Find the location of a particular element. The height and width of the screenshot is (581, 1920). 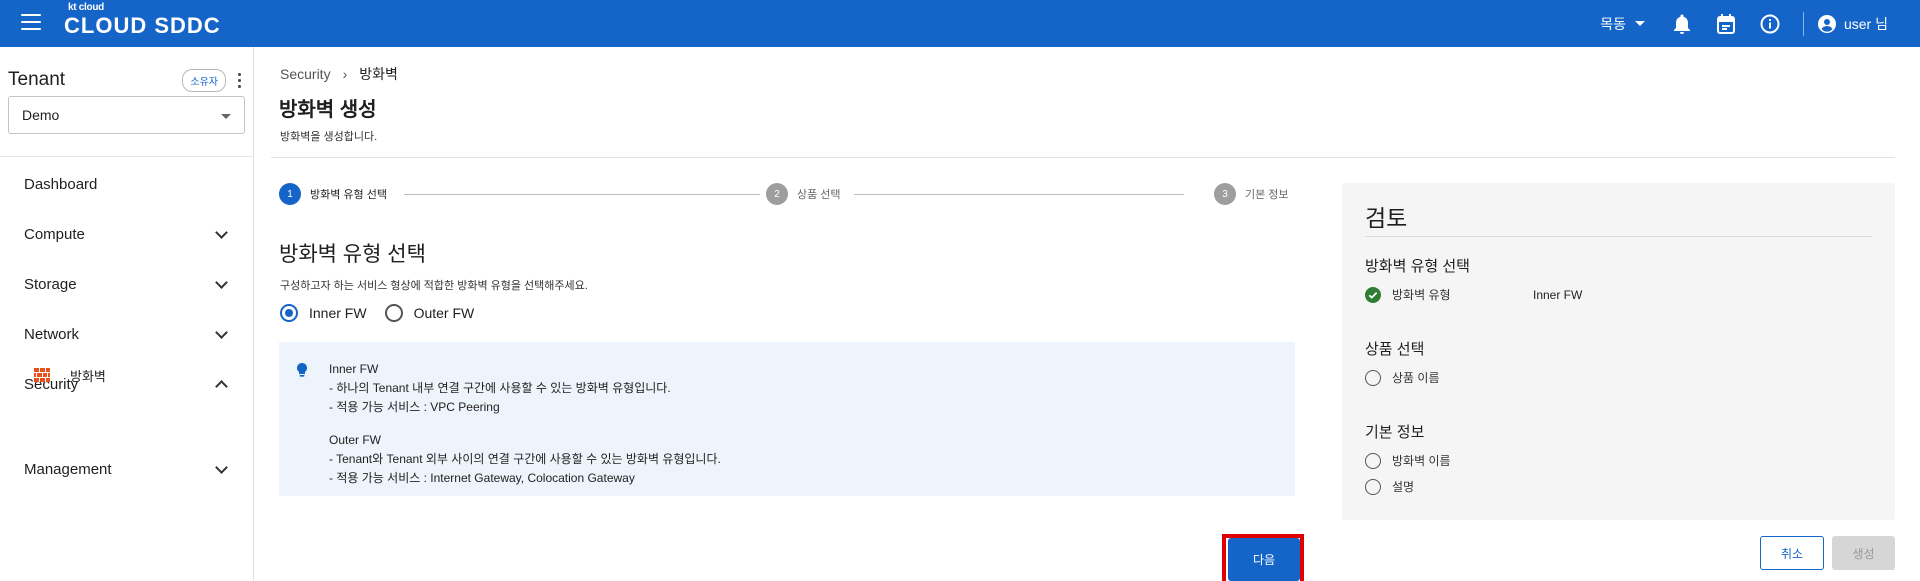

owner-badge: 소유자 is located at coordinates (204, 80).